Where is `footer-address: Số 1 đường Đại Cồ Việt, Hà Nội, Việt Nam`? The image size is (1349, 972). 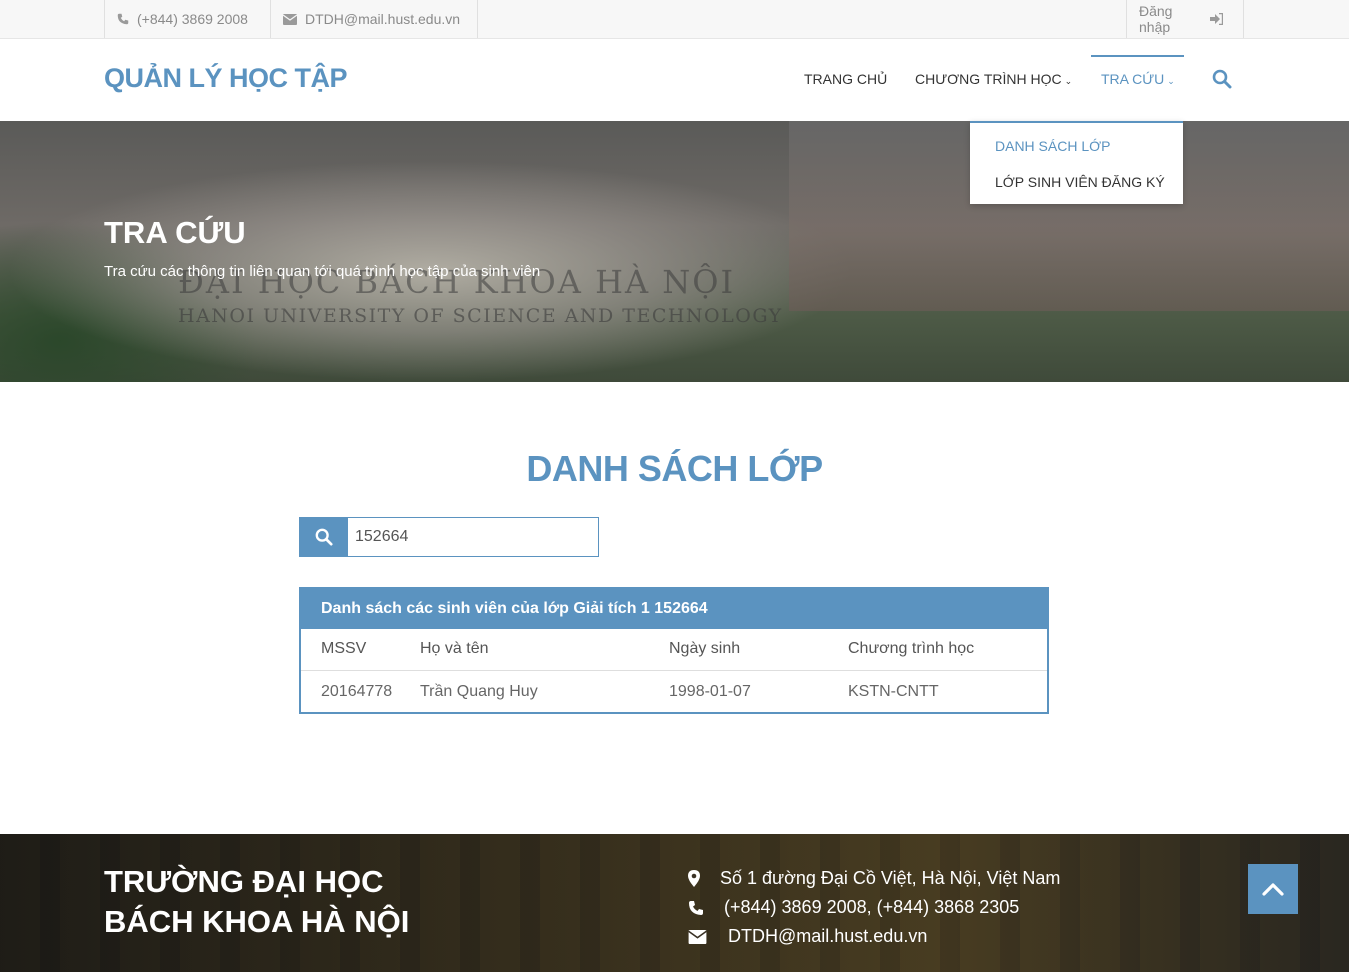
footer-address: Số 1 đường Đại Cồ Việt, Hà Nội, Việt Nam is located at coordinates (874, 878).